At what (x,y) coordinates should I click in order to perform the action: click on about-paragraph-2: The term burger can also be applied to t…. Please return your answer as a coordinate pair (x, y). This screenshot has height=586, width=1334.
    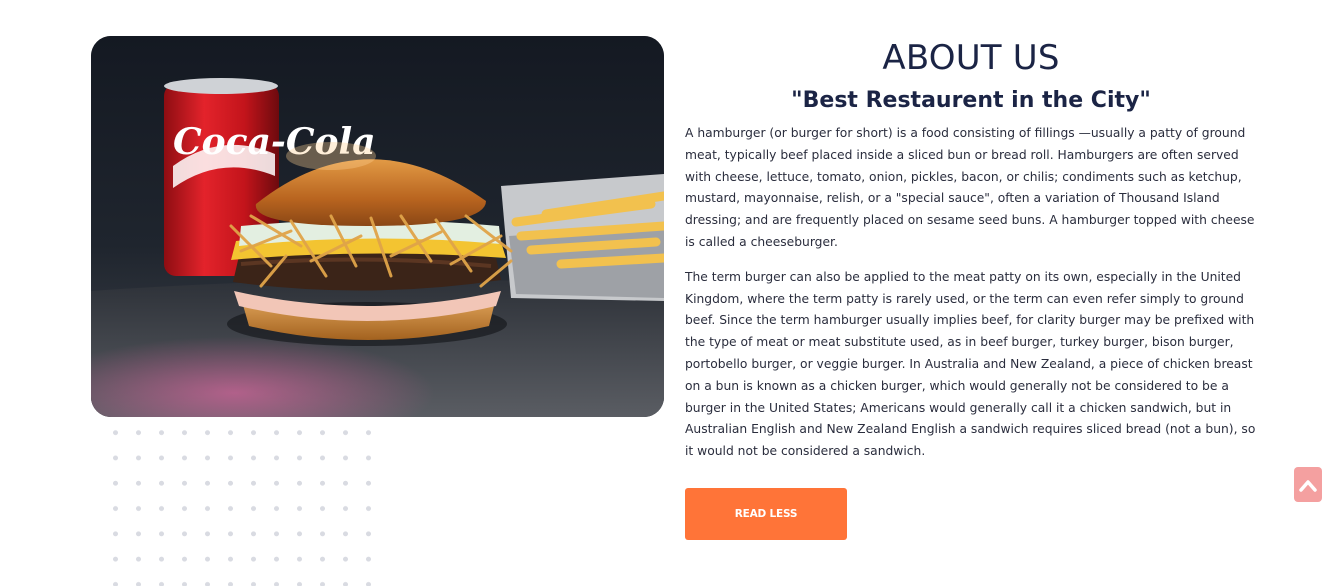
    Looking at the image, I should click on (970, 364).